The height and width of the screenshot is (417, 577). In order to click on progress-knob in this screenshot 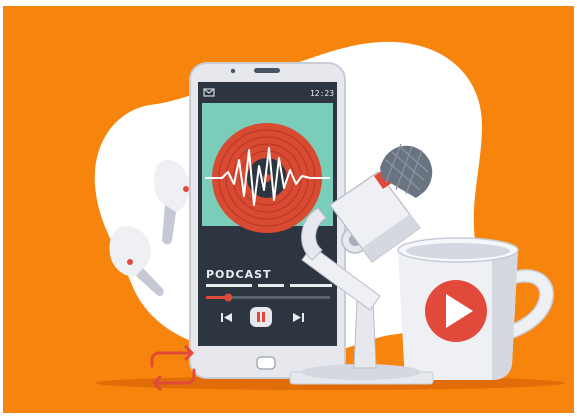, I will do `click(228, 297)`.